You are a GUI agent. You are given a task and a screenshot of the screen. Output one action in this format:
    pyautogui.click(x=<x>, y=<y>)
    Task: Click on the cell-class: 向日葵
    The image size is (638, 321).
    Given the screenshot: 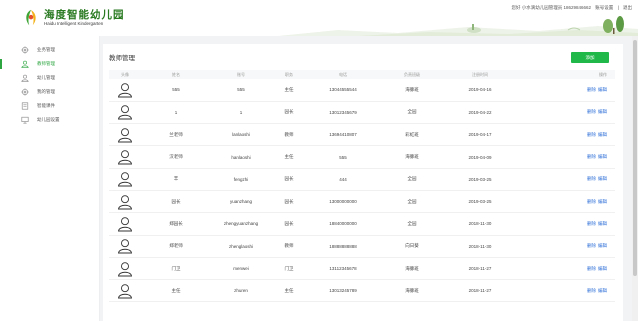 What is the action you would take?
    pyautogui.click(x=412, y=246)
    